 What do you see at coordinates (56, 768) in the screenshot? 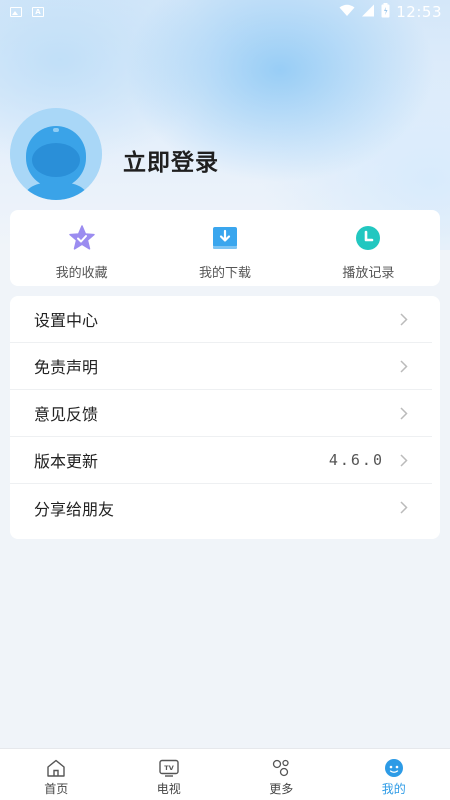
I see `home-icon` at bounding box center [56, 768].